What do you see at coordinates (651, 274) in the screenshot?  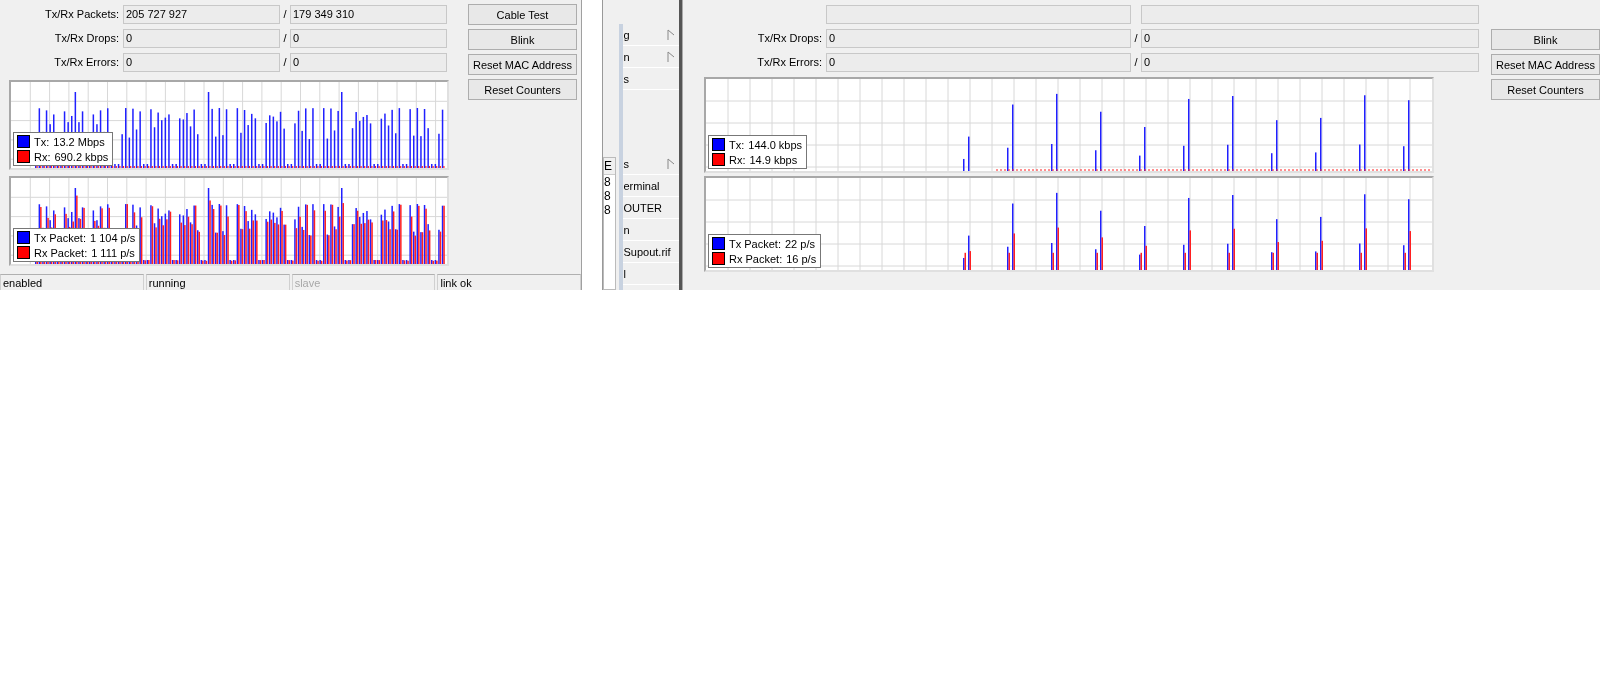 I see `menu-item: l` at bounding box center [651, 274].